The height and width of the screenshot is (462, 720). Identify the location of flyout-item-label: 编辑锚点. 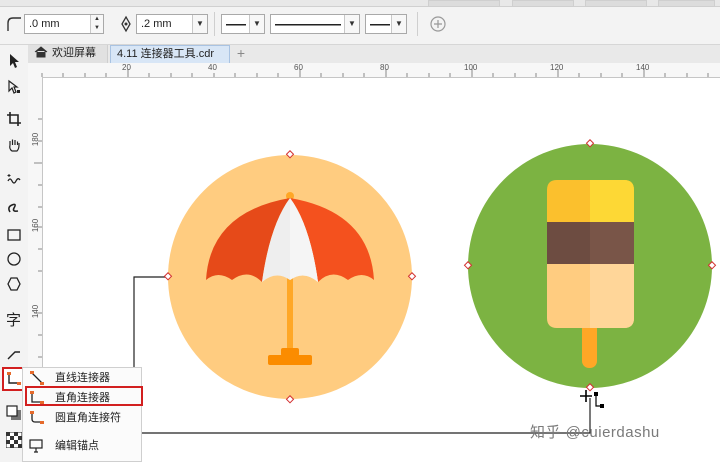
(77, 446).